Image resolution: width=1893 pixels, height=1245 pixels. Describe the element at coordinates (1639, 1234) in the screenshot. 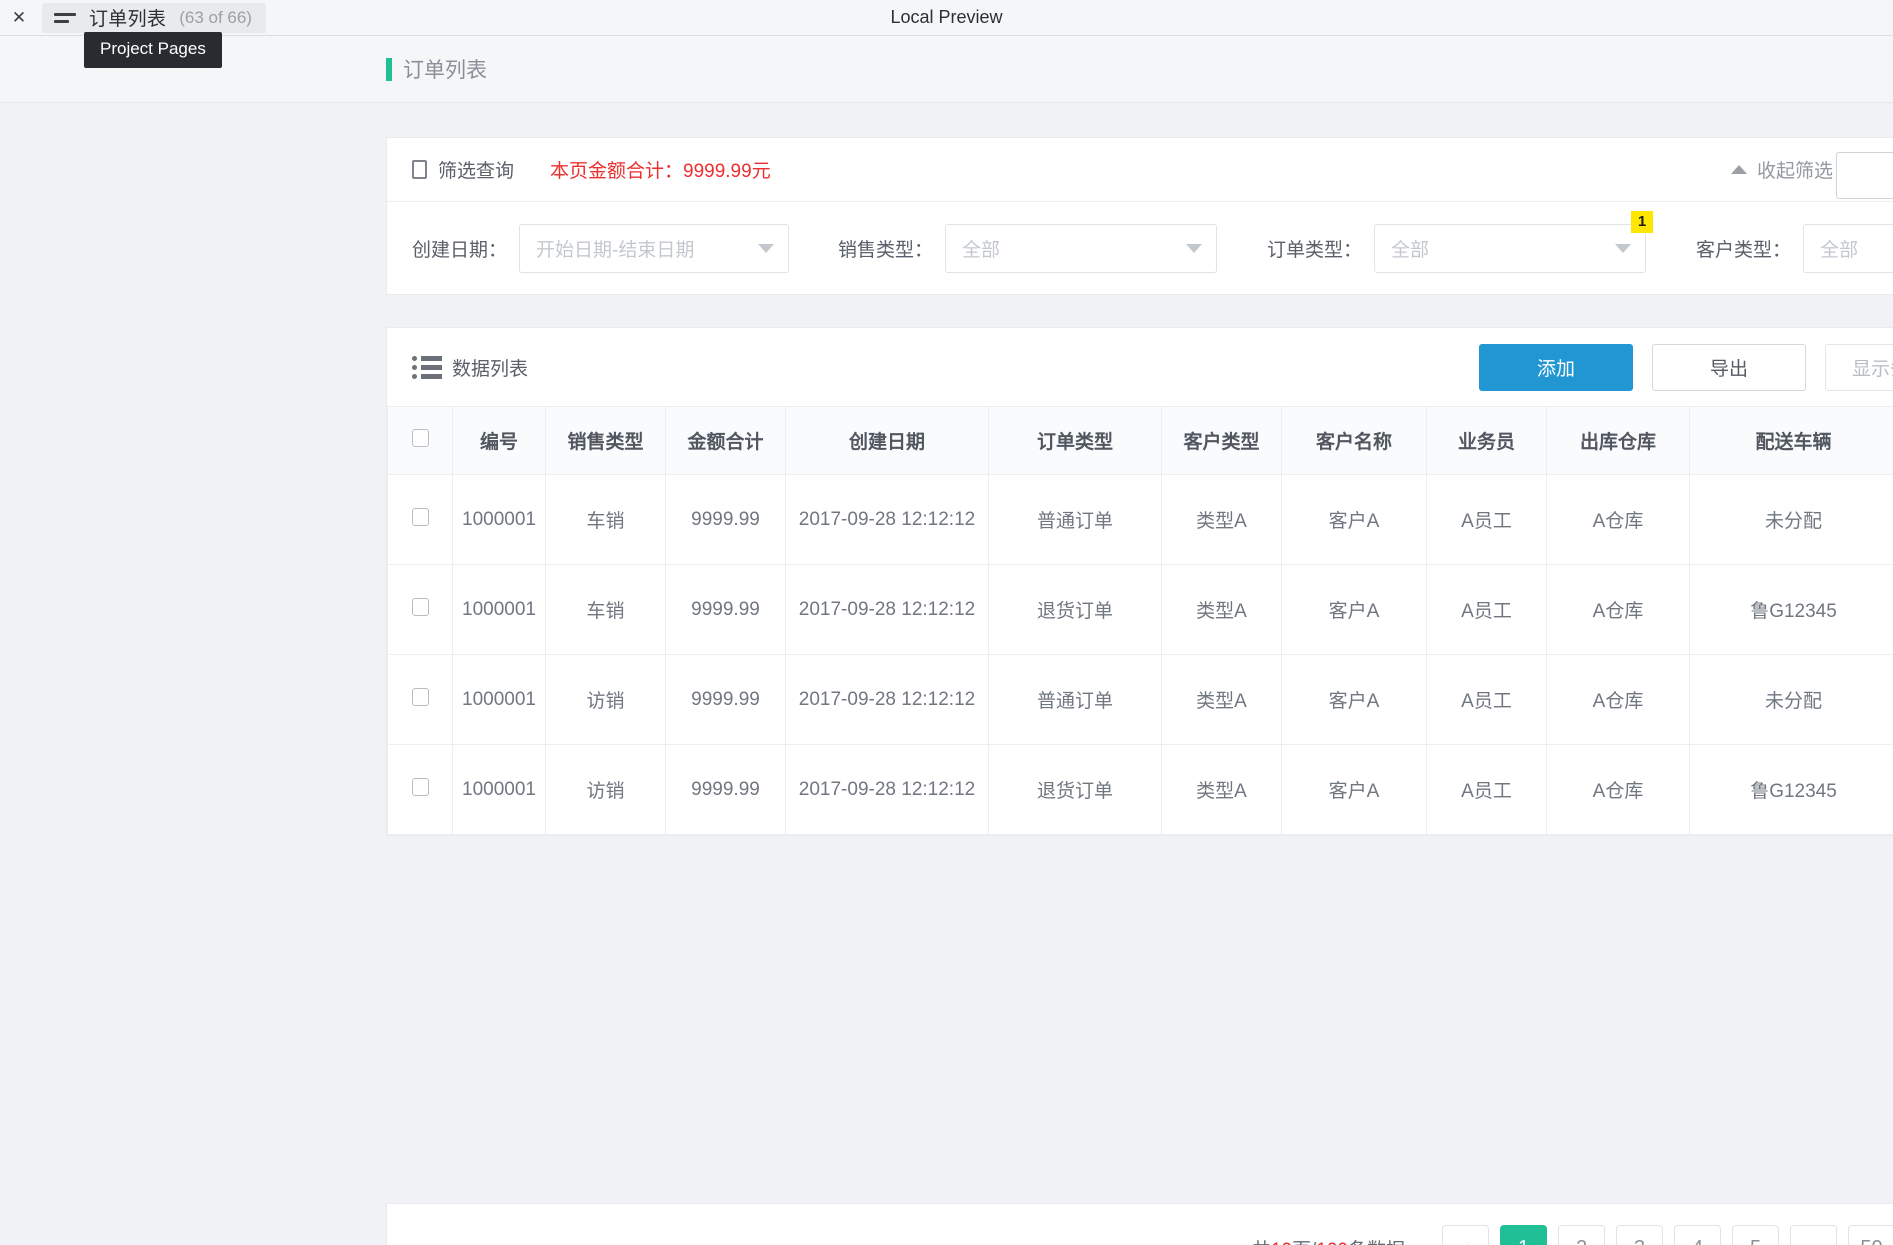

I see `page-button-3: 3` at that location.